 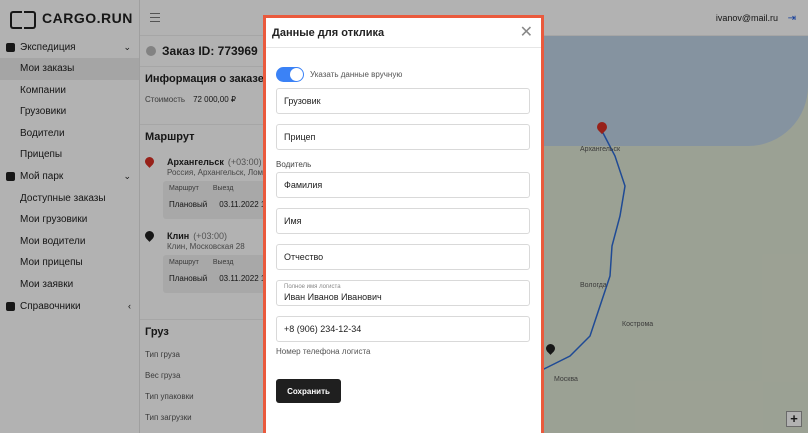 I want to click on save-button: Сохранить, so click(x=308, y=391).